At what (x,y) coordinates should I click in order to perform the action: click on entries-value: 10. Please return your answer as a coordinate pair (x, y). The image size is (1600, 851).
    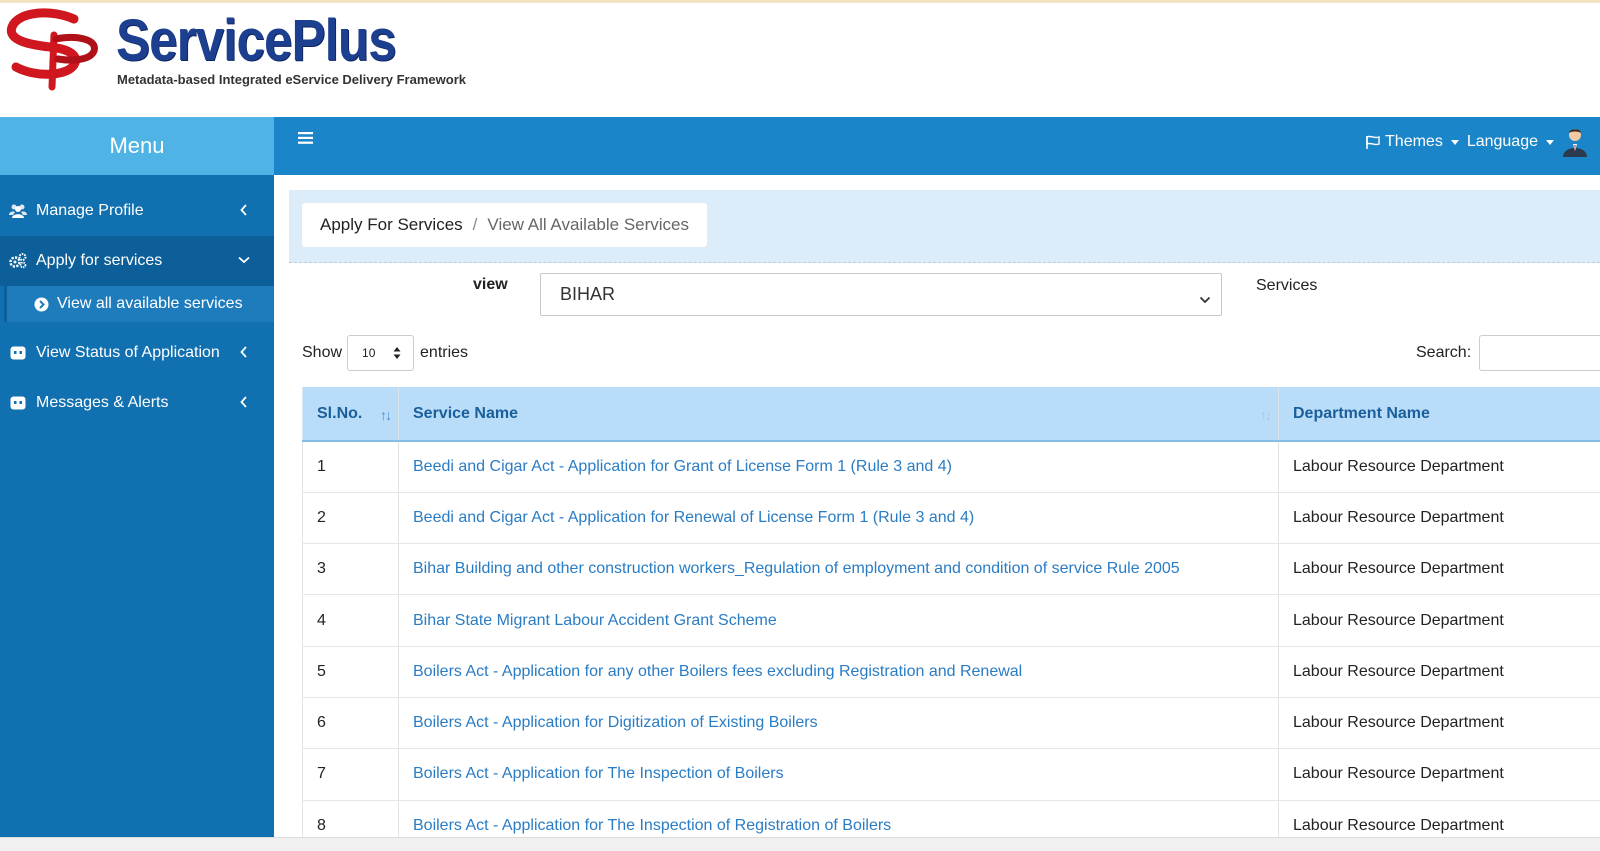
    Looking at the image, I should click on (369, 353).